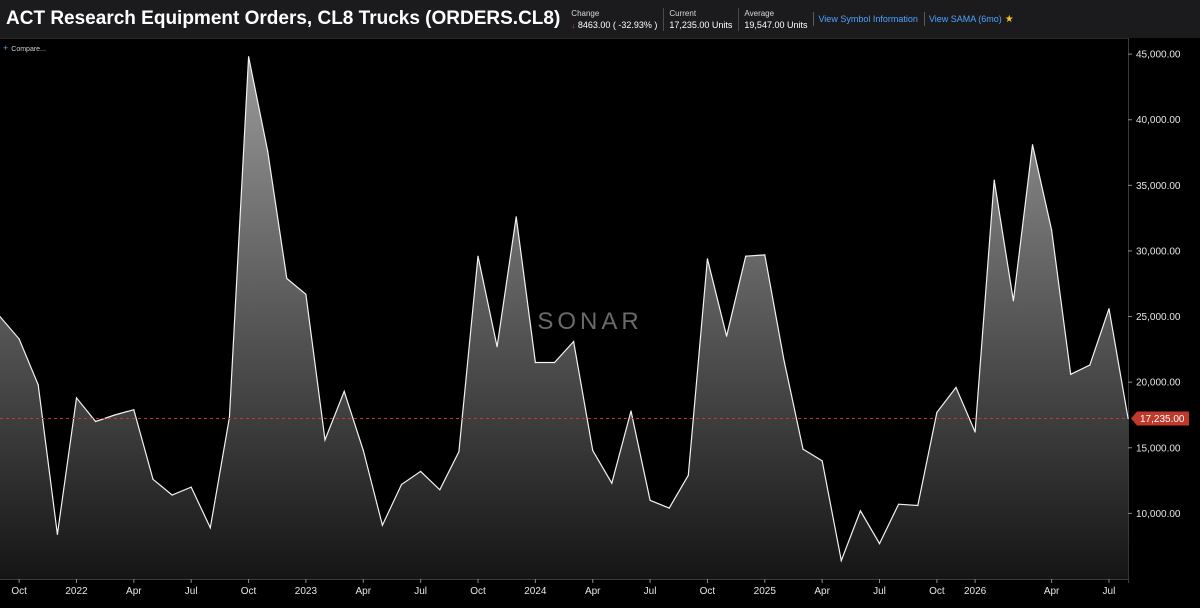 This screenshot has width=1200, height=608. What do you see at coordinates (1009, 19) in the screenshot?
I see `sama-icon: ★` at bounding box center [1009, 19].